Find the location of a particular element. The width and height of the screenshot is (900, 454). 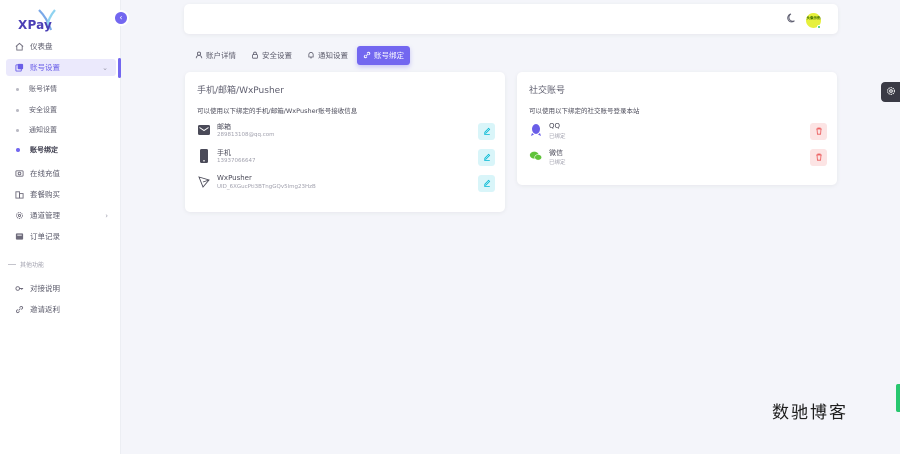

sidebar-subitem-account-binding: 账号绑定 is located at coordinates (37, 150).